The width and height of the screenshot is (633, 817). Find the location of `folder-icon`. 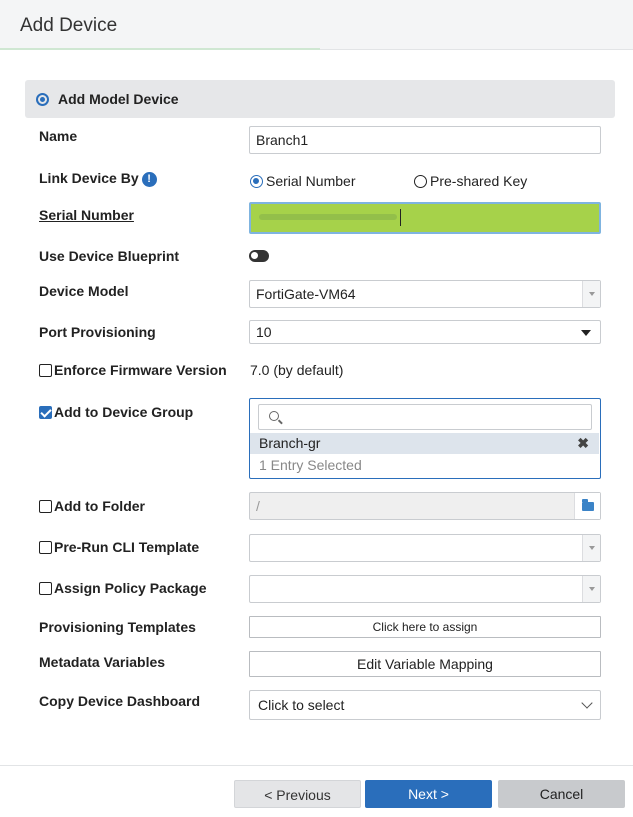

folder-icon is located at coordinates (588, 505).